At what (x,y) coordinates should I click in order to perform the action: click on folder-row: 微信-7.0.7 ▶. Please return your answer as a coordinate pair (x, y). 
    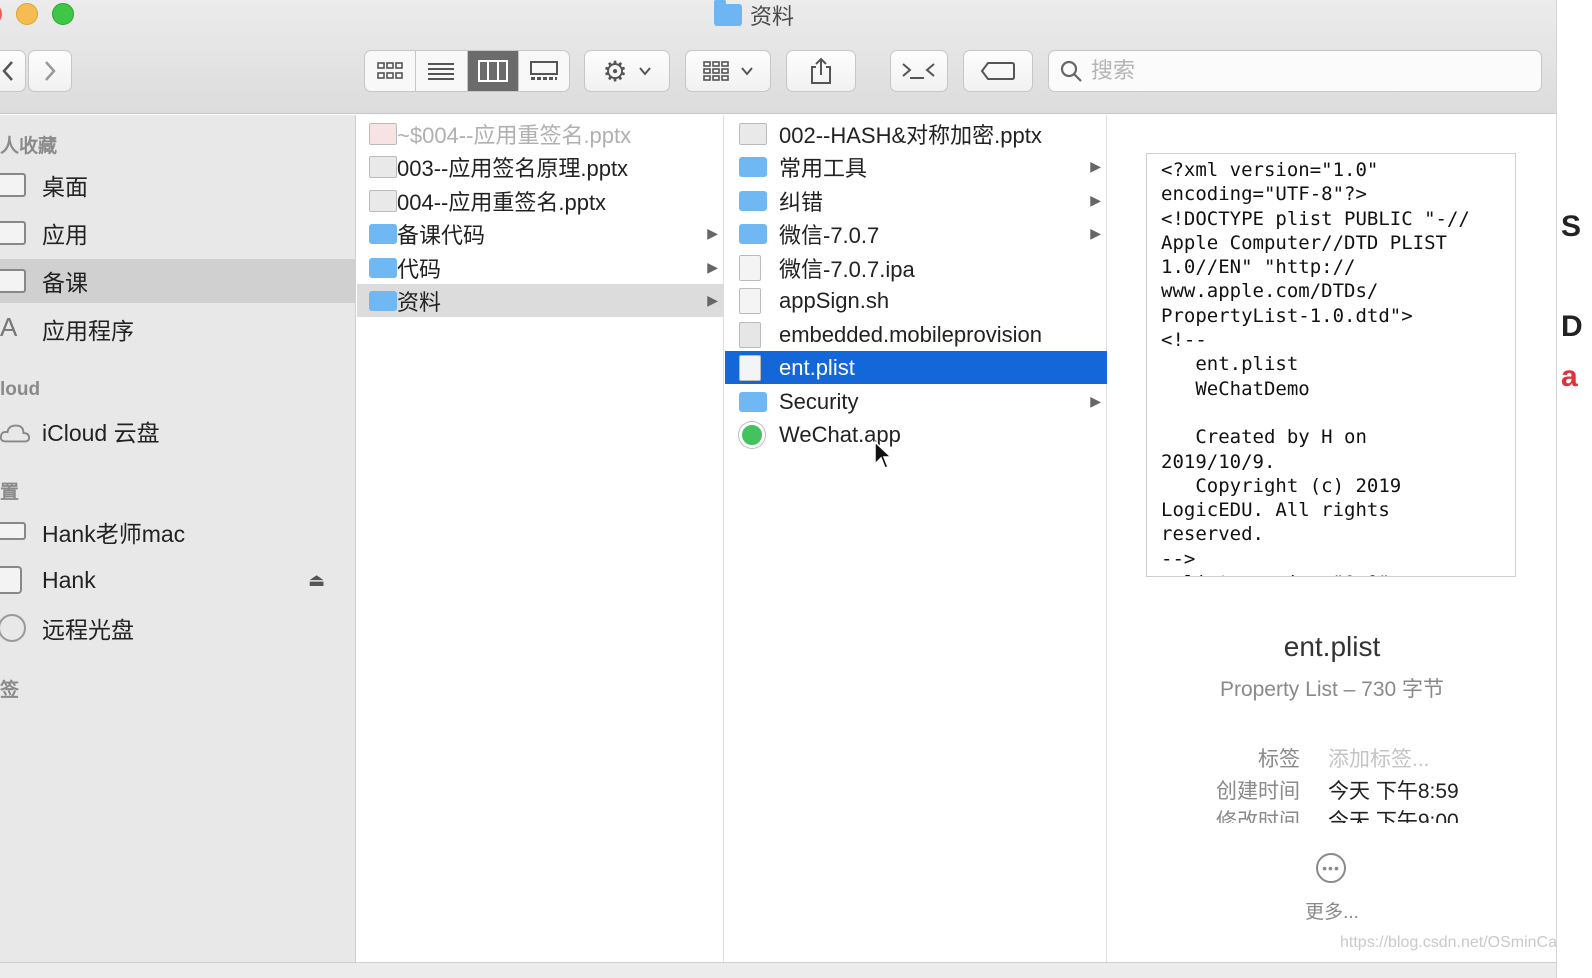
    Looking at the image, I should click on (916, 233).